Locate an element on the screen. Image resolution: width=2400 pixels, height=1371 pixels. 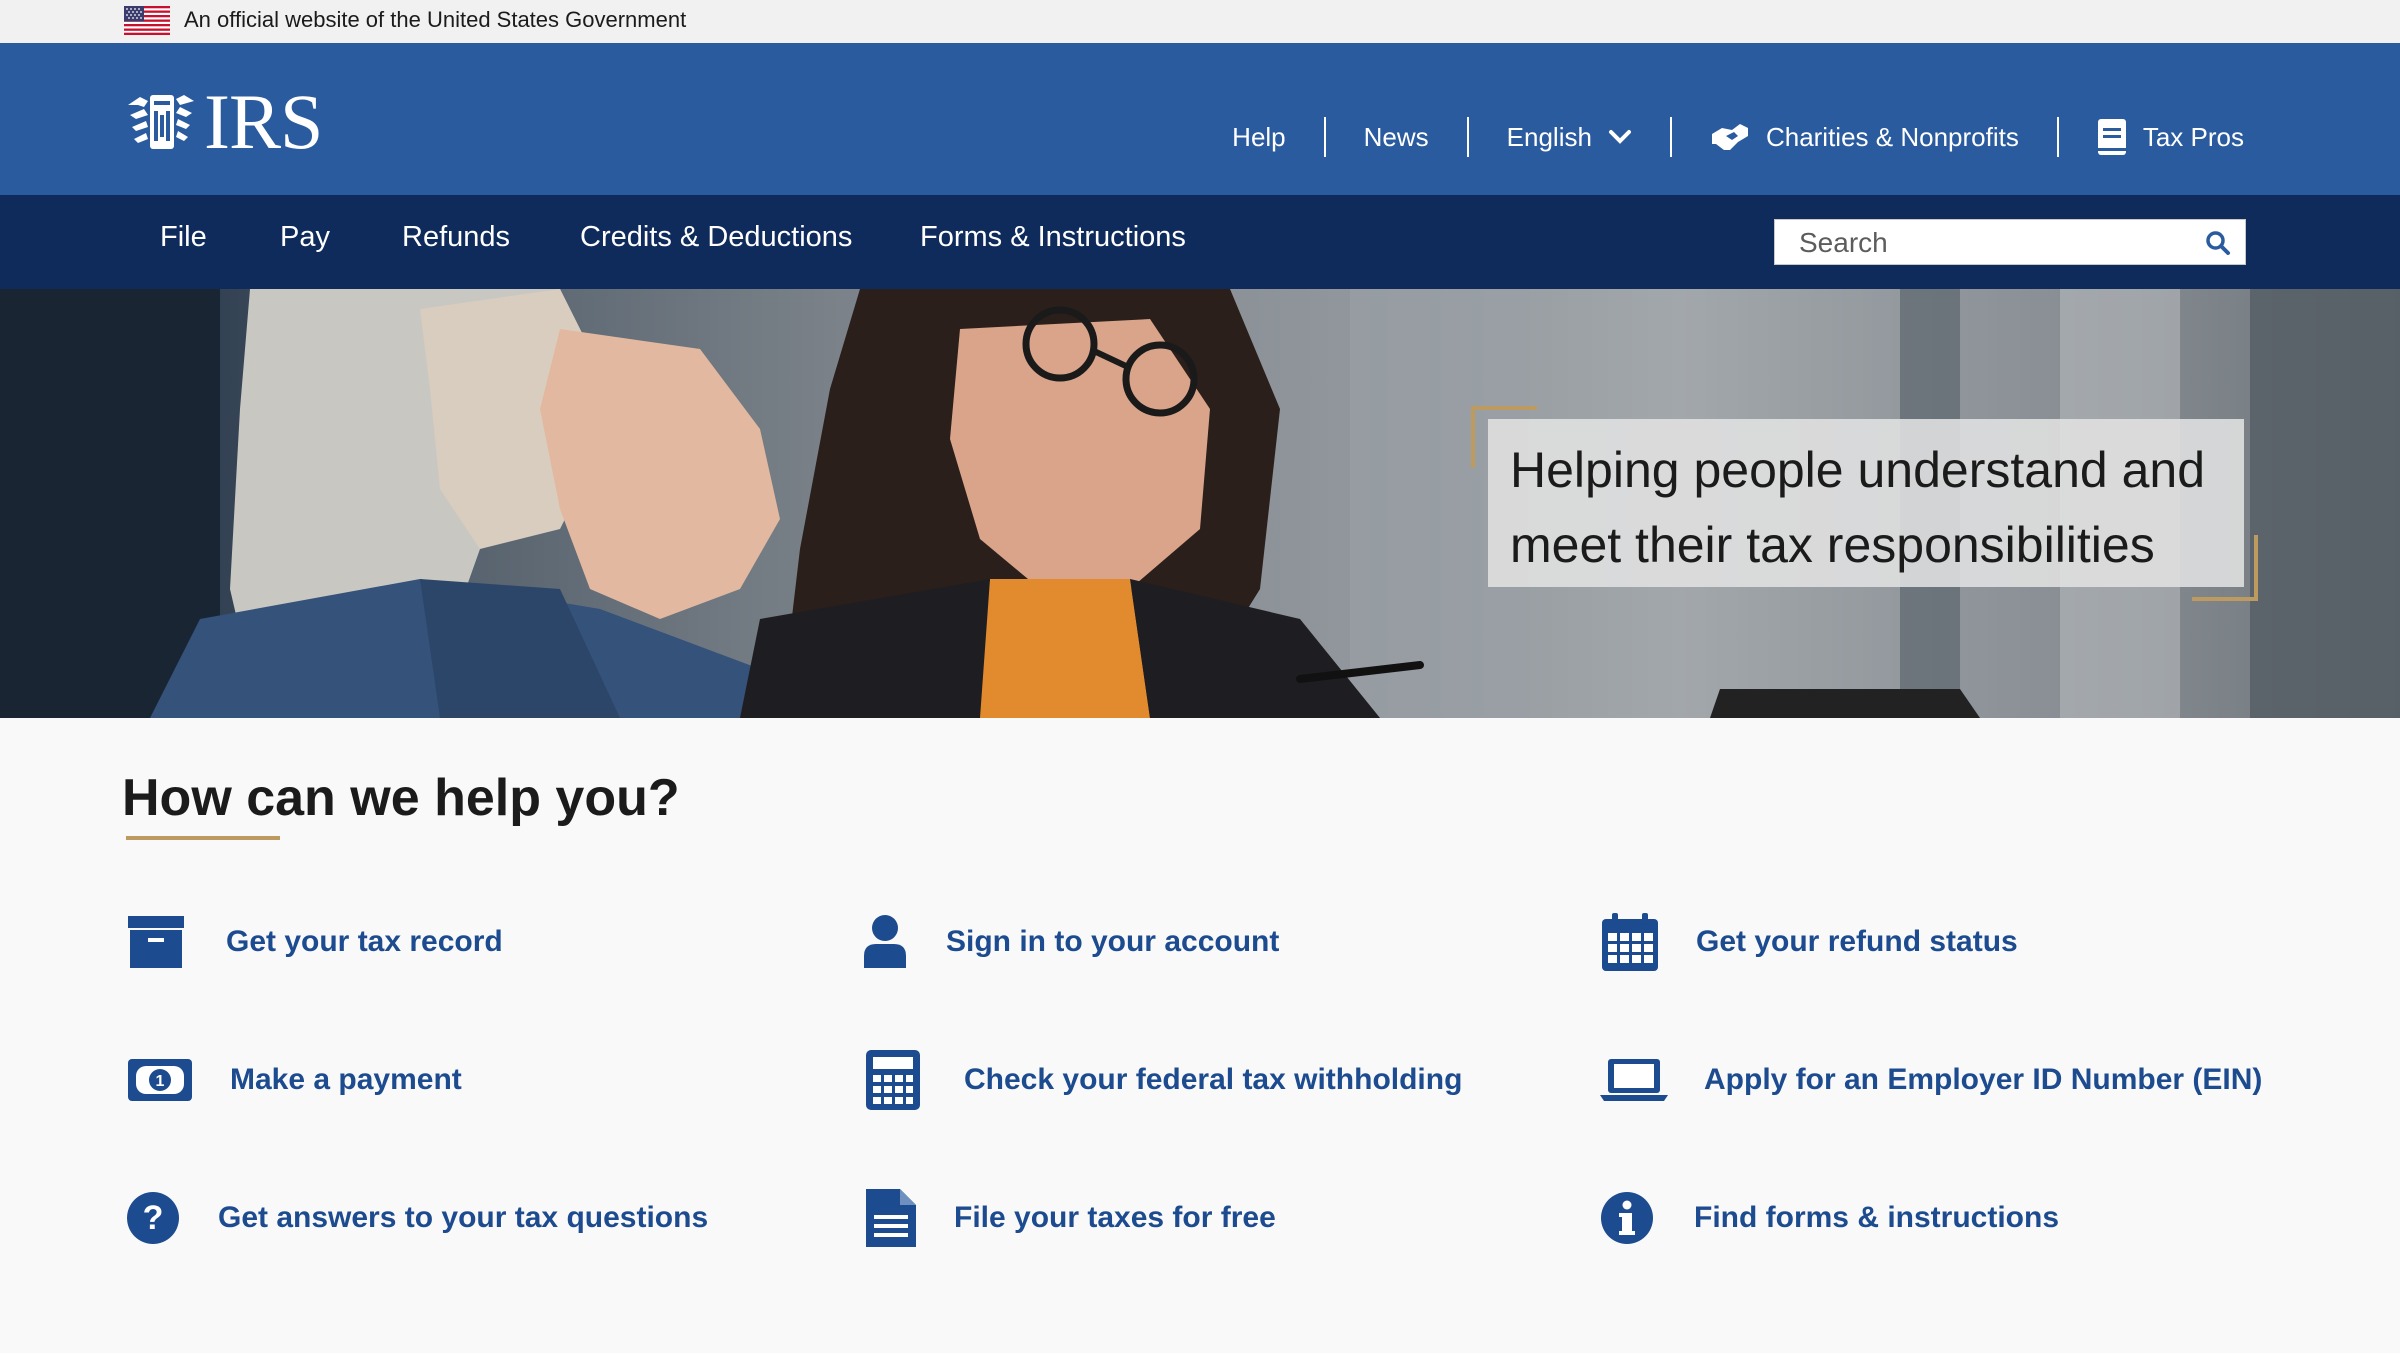
file-free-link: File your taxes for free is located at coordinates (1070, 1218).